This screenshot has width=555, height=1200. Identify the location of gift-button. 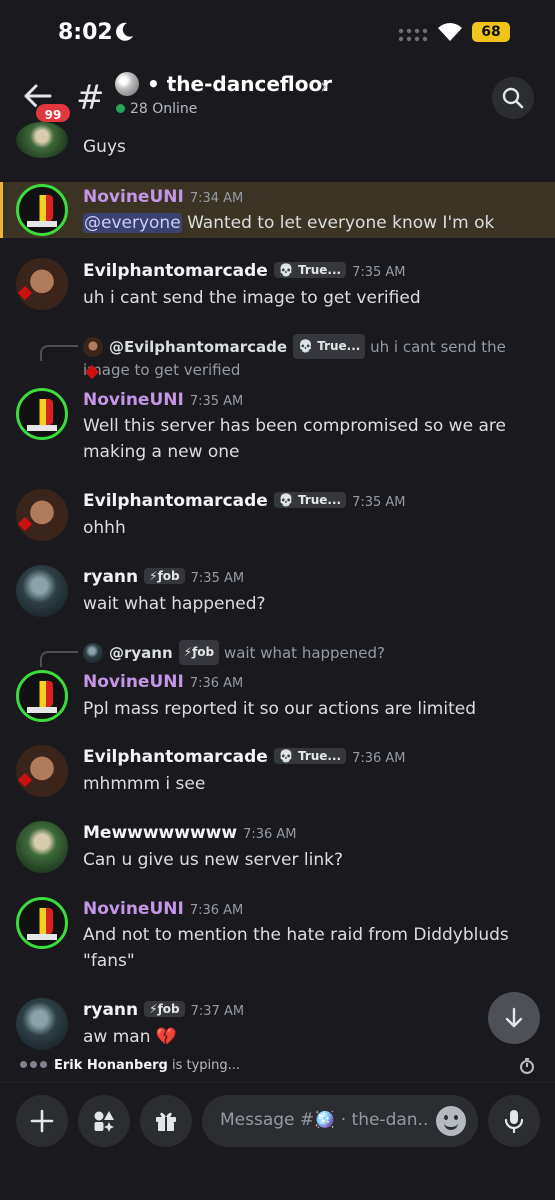
(166, 1121).